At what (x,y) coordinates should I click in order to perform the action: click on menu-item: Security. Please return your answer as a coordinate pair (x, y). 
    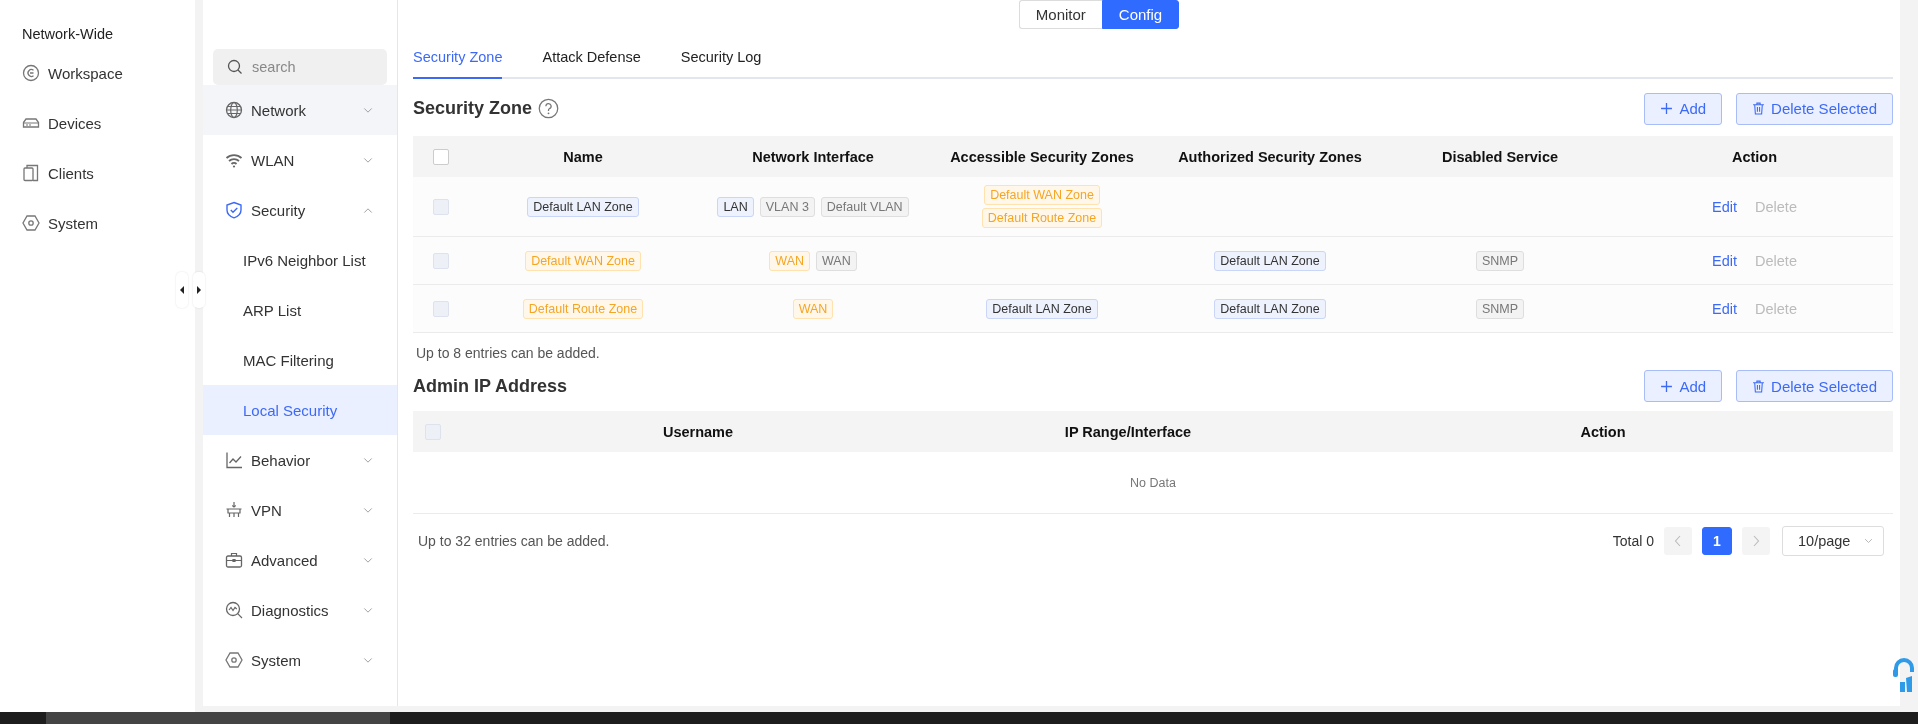
    Looking at the image, I should click on (300, 210).